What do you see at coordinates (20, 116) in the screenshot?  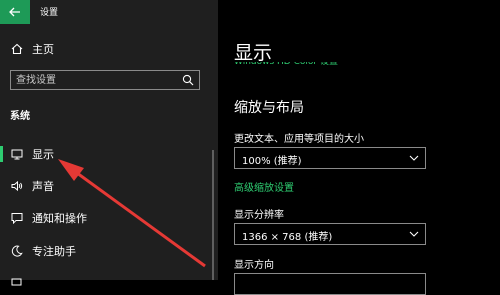 I see `section-label: 系统` at bounding box center [20, 116].